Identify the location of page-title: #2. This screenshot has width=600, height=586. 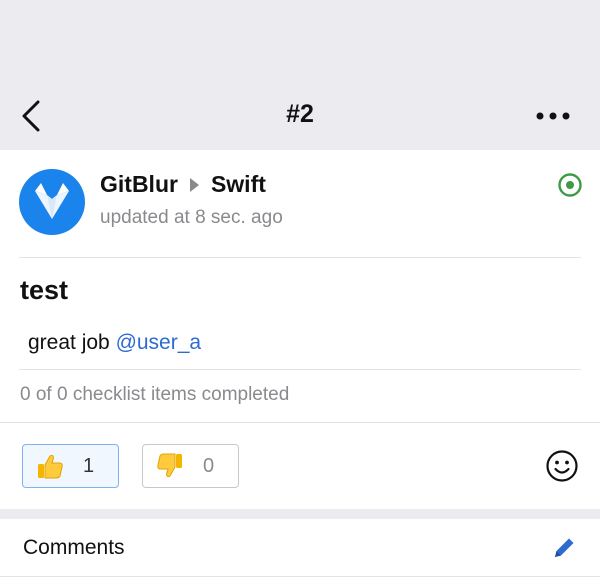
(300, 114).